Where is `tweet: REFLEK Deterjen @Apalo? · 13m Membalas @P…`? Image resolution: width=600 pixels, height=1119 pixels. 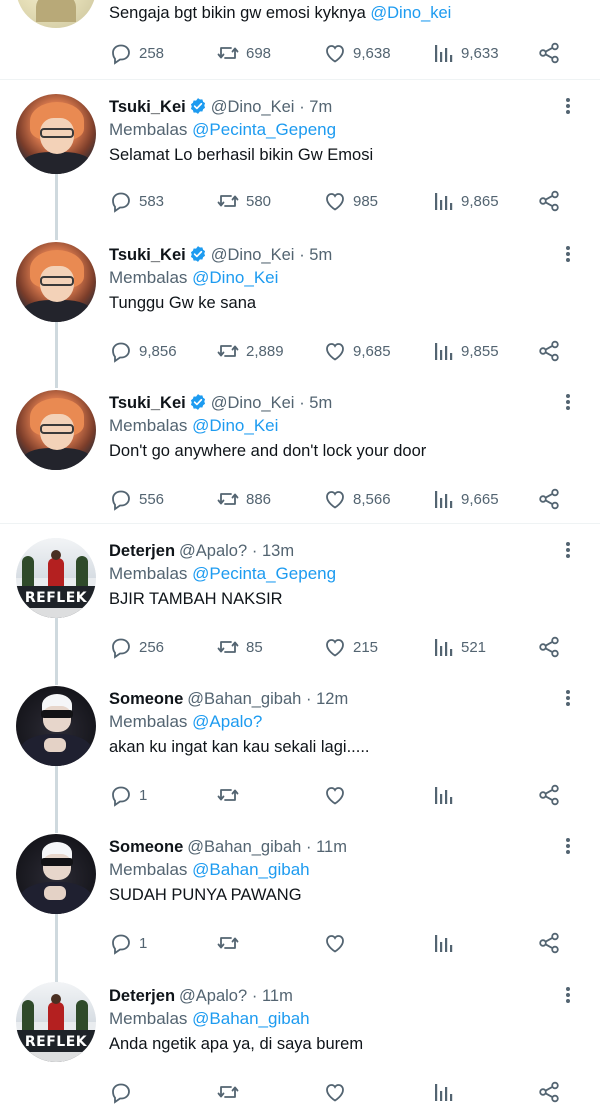
tweet: REFLEK Deterjen @Apalo? · 13m Membalas @P… is located at coordinates (300, 608).